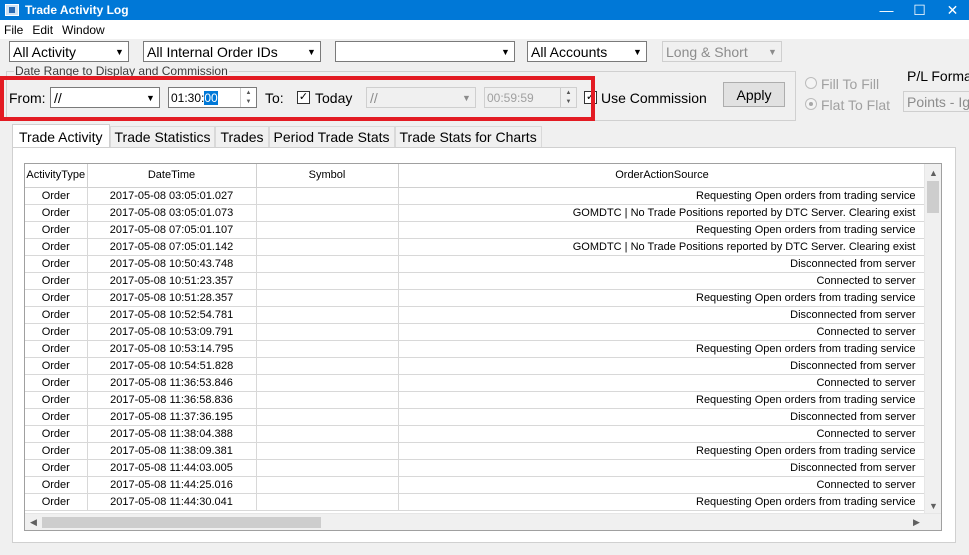 Image resolution: width=969 pixels, height=555 pixels. What do you see at coordinates (172, 230) in the screenshot?
I see `cell-datetime: 2017-05-08 07:05:01.107` at bounding box center [172, 230].